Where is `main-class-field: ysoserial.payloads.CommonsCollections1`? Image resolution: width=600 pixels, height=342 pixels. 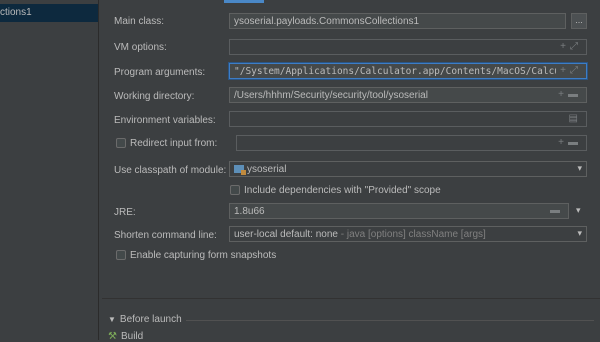
main-class-field: ysoserial.payloads.CommonsCollections1 is located at coordinates (397, 21).